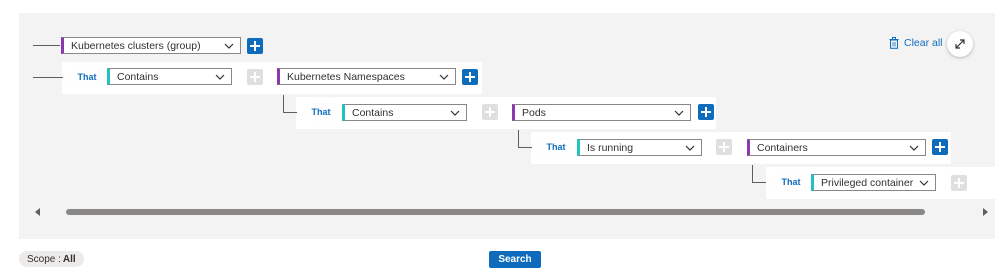 The height and width of the screenshot is (271, 999). Describe the element at coordinates (610, 147) in the screenshot. I see `condition-dropdown-value: Is running` at that location.